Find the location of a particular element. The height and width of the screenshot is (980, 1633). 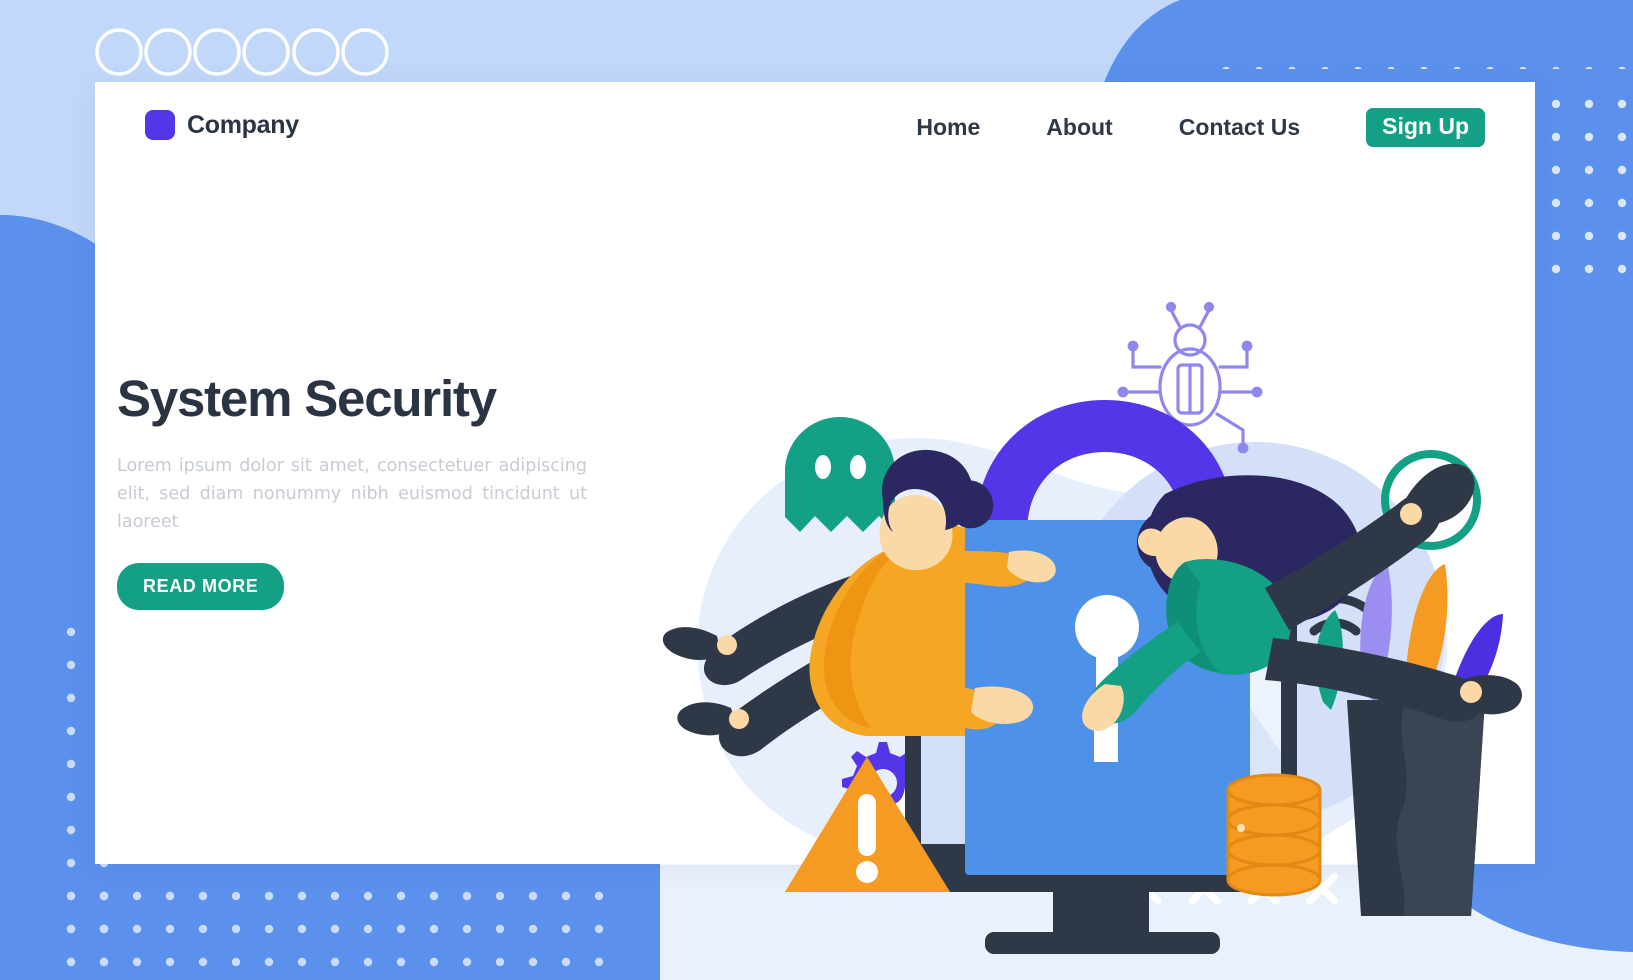

nav-item-about: About is located at coordinates (1079, 127).